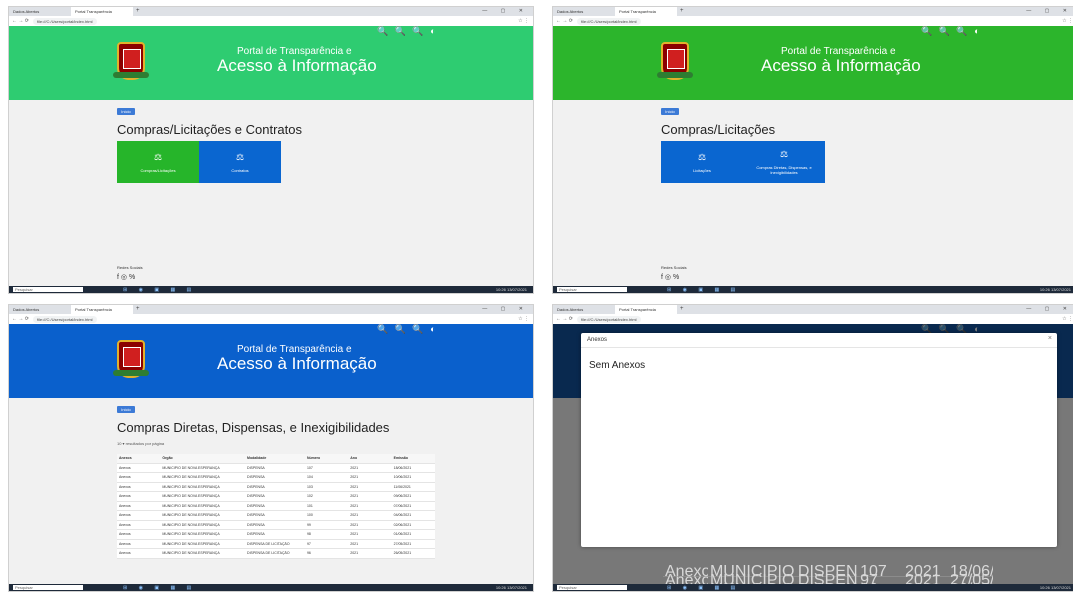 This screenshot has width=1073, height=596. What do you see at coordinates (309, 477) in the screenshot?
I see `table-cell: 104` at bounding box center [309, 477].